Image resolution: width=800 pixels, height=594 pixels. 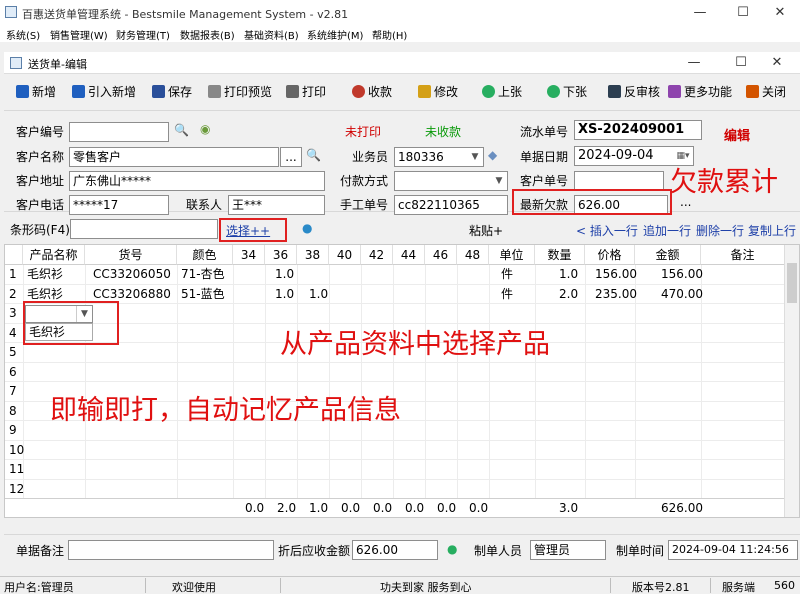 What do you see at coordinates (560, 255) in the screenshot?
I see `grid-header-qty: 数量` at bounding box center [560, 255].